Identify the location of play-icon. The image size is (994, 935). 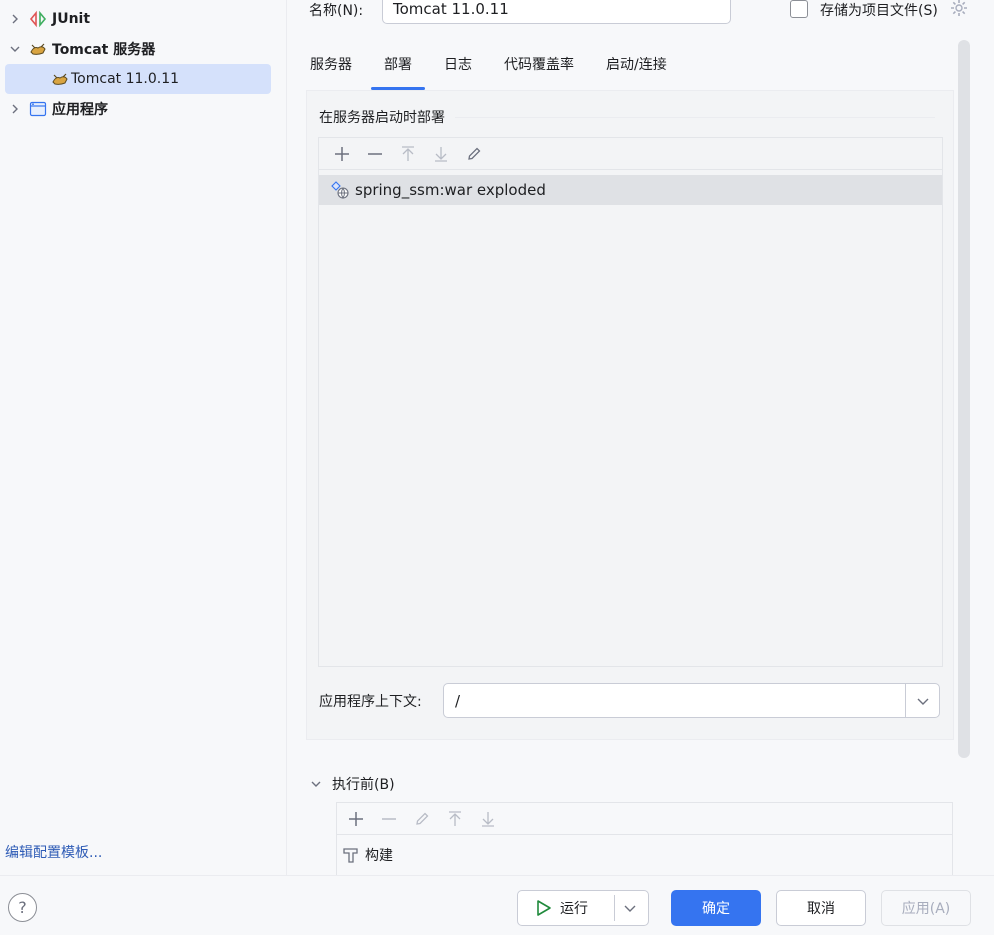
(544, 908).